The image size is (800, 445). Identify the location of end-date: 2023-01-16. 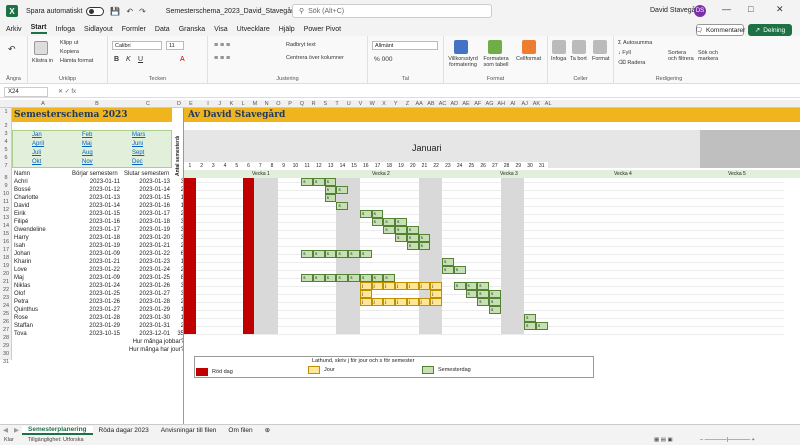
(146, 206).